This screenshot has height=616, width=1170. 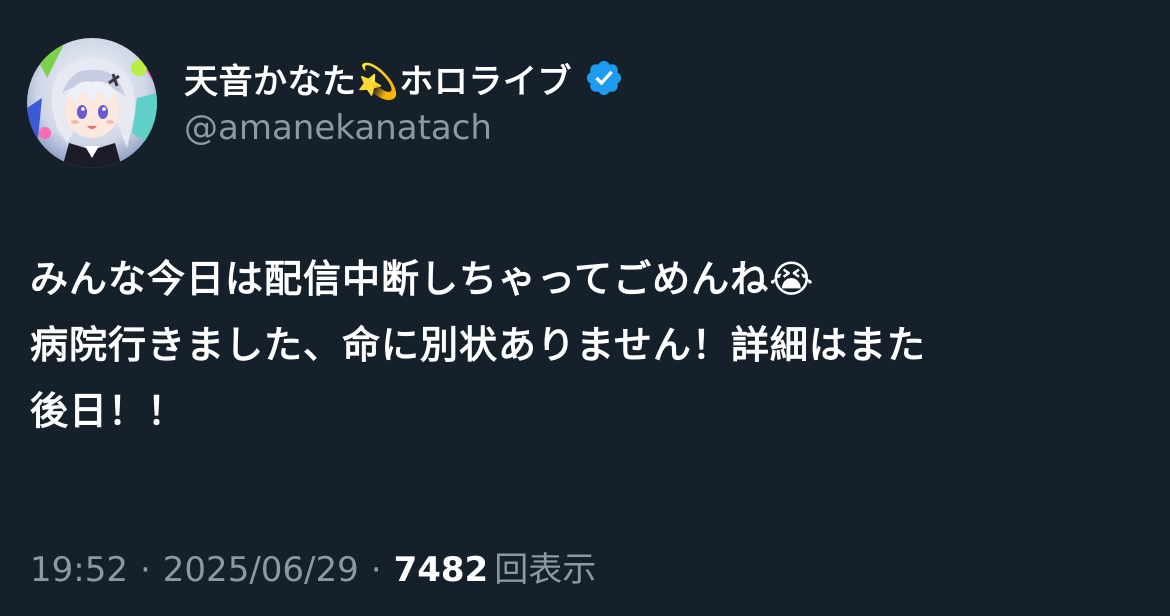 I want to click on avatar-image, so click(x=92, y=103).